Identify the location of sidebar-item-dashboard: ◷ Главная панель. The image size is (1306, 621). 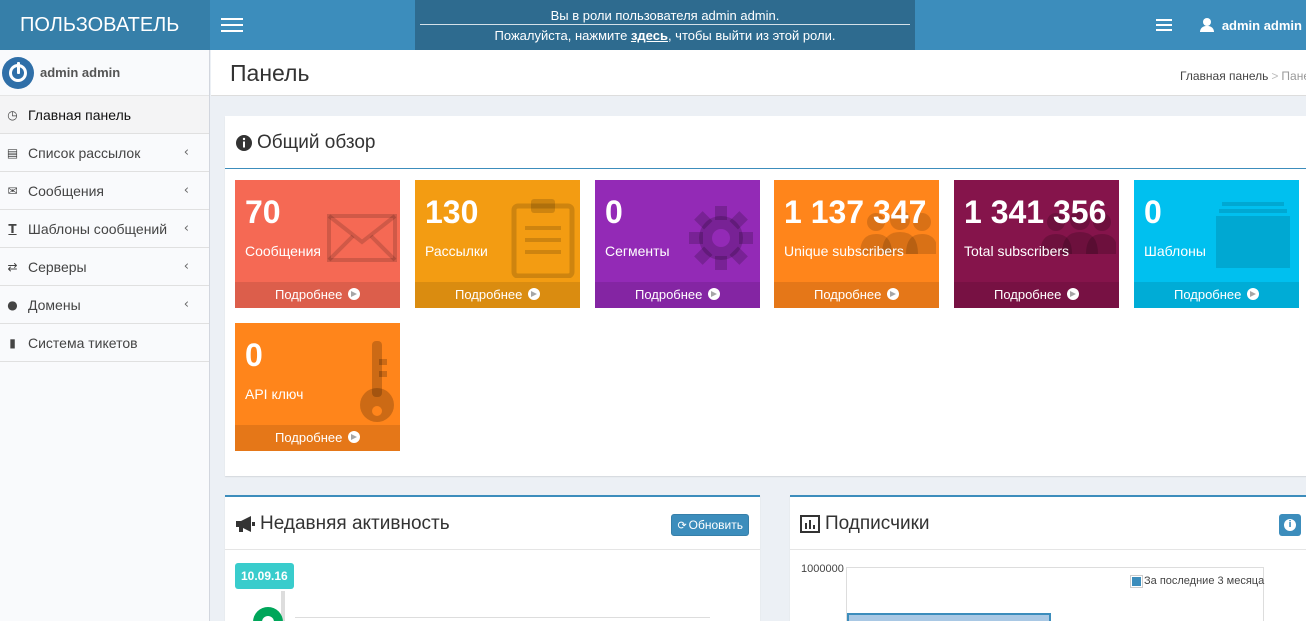
(104, 115).